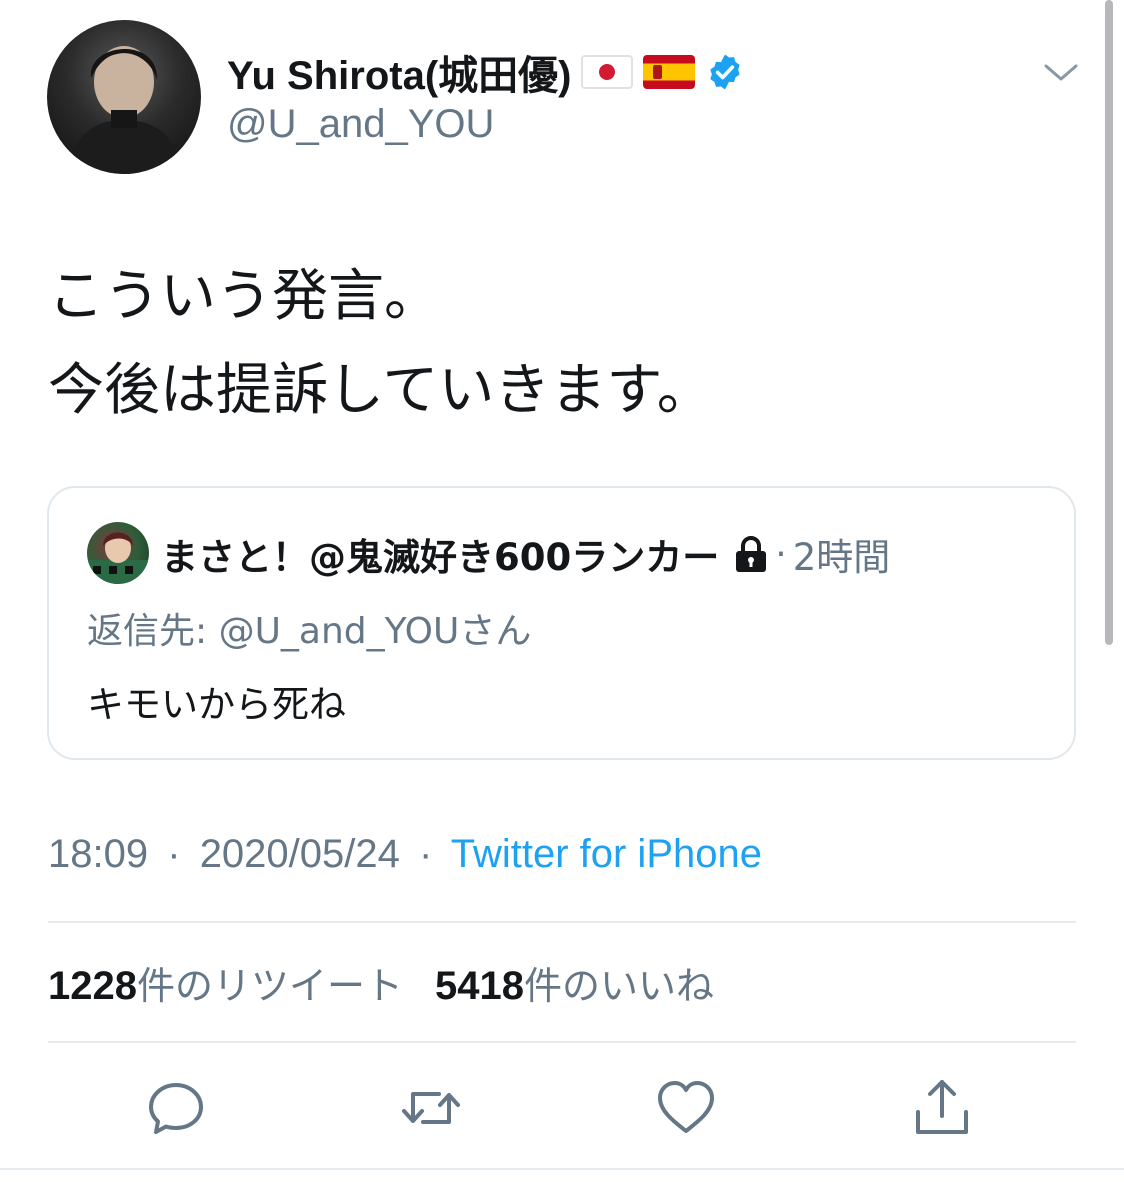  I want to click on author-name-row: Yu Shirota(城田優), so click(486, 72).